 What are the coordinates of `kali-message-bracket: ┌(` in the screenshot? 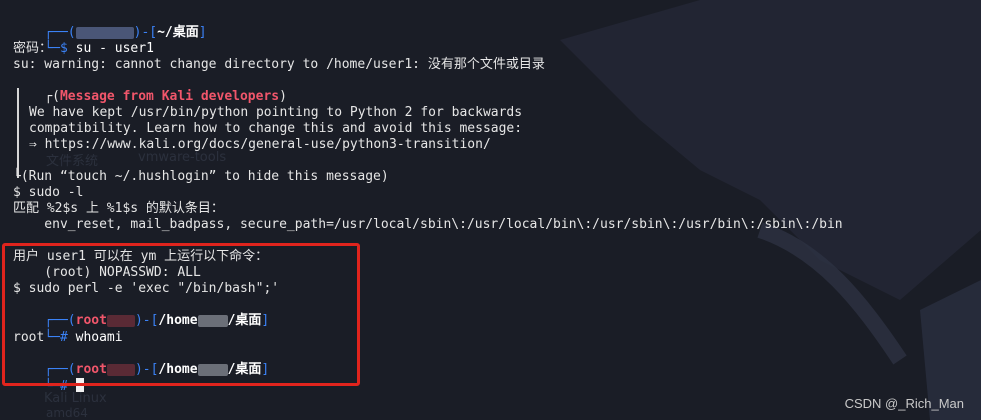 It's located at (52, 96).